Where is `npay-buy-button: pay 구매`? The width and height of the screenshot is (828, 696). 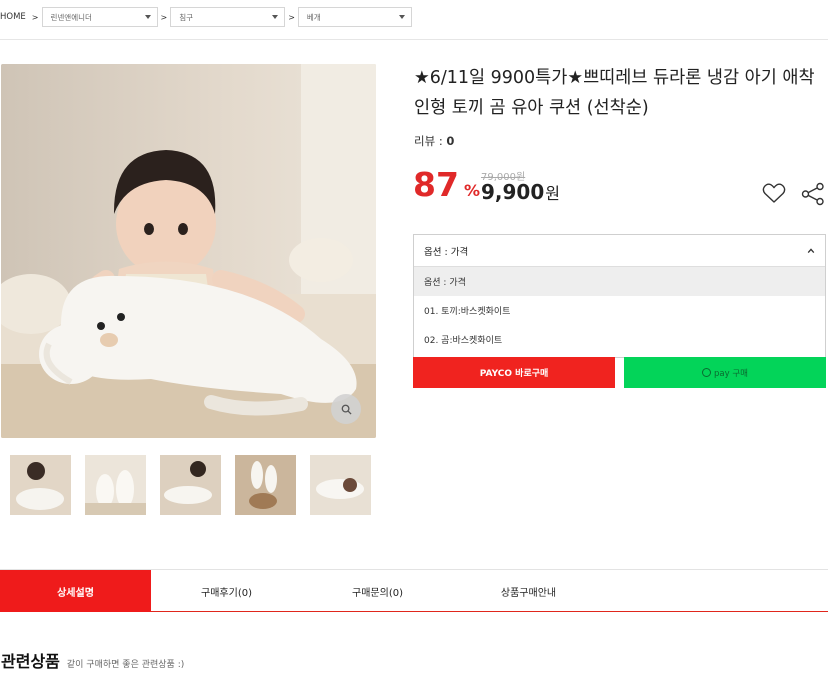 npay-buy-button: pay 구매 is located at coordinates (725, 372).